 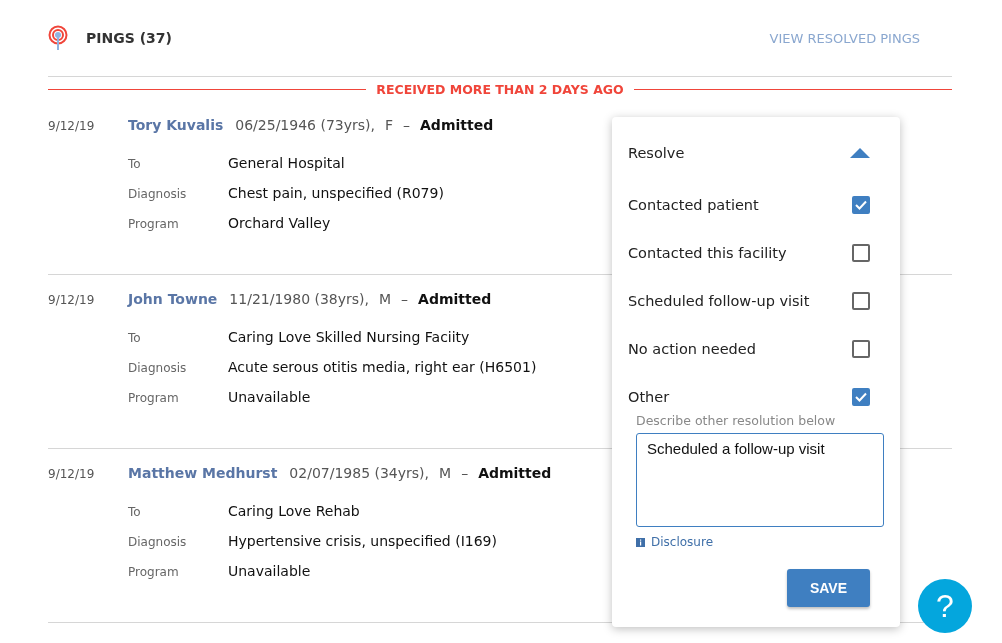 What do you see at coordinates (719, 301) in the screenshot?
I see `option-label: Scheduled follow-up visit` at bounding box center [719, 301].